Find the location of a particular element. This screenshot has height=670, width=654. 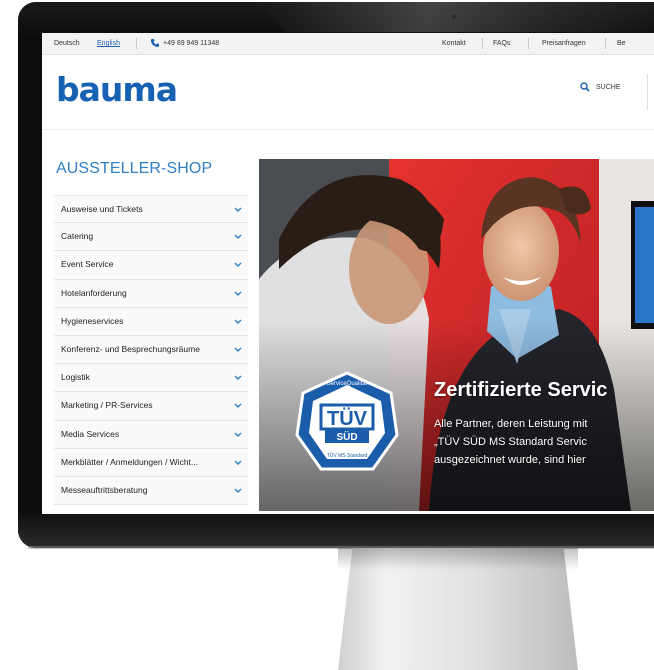

sidebar-item-label: Marketing / PR-Services is located at coordinates (107, 405).